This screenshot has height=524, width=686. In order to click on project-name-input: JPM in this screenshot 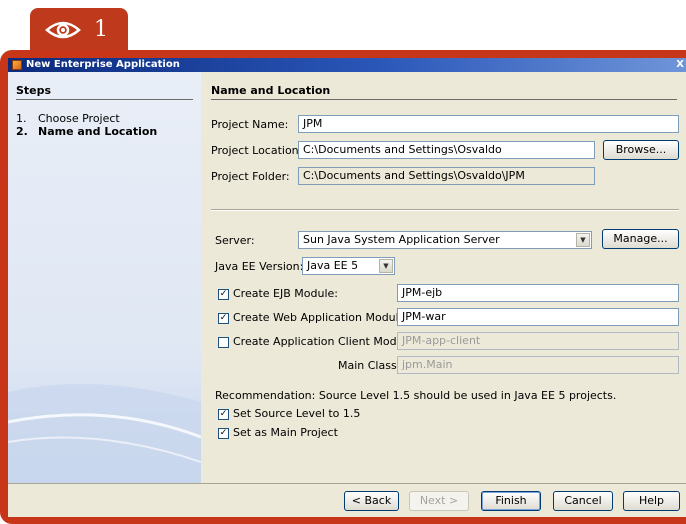, I will do `click(488, 124)`.